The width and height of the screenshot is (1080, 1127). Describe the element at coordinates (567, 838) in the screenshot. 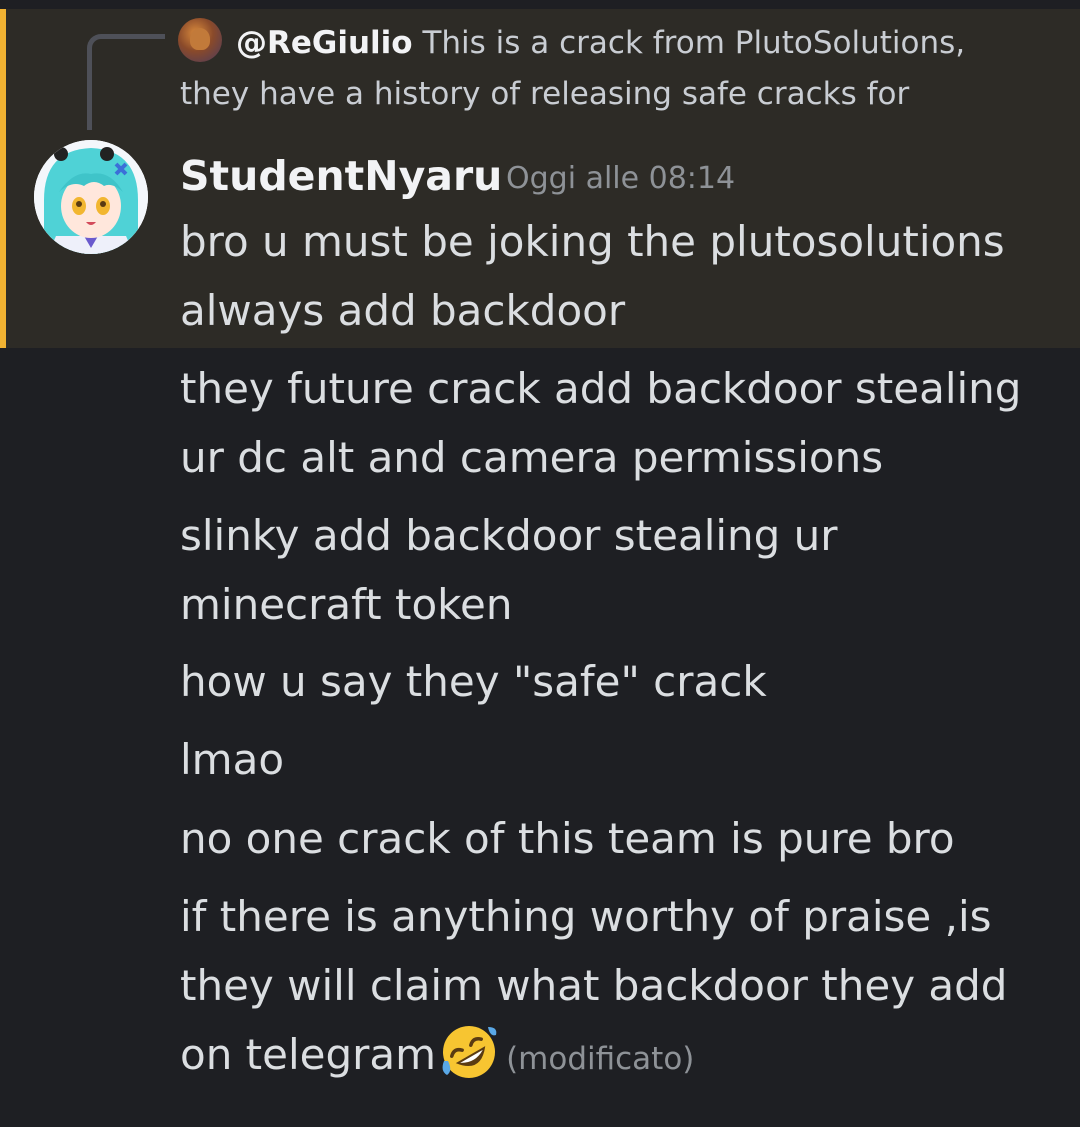

I see `message-6-line1: no one crack of this team is pure bro` at that location.